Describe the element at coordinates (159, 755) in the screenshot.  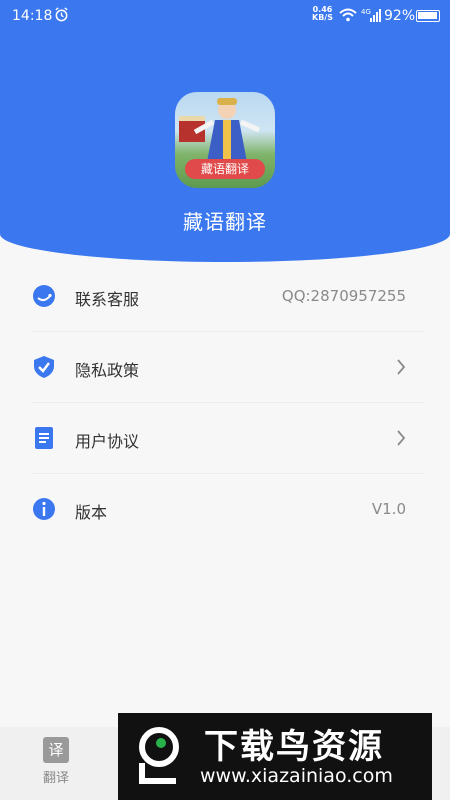
I see `watermark-logo-icon` at that location.